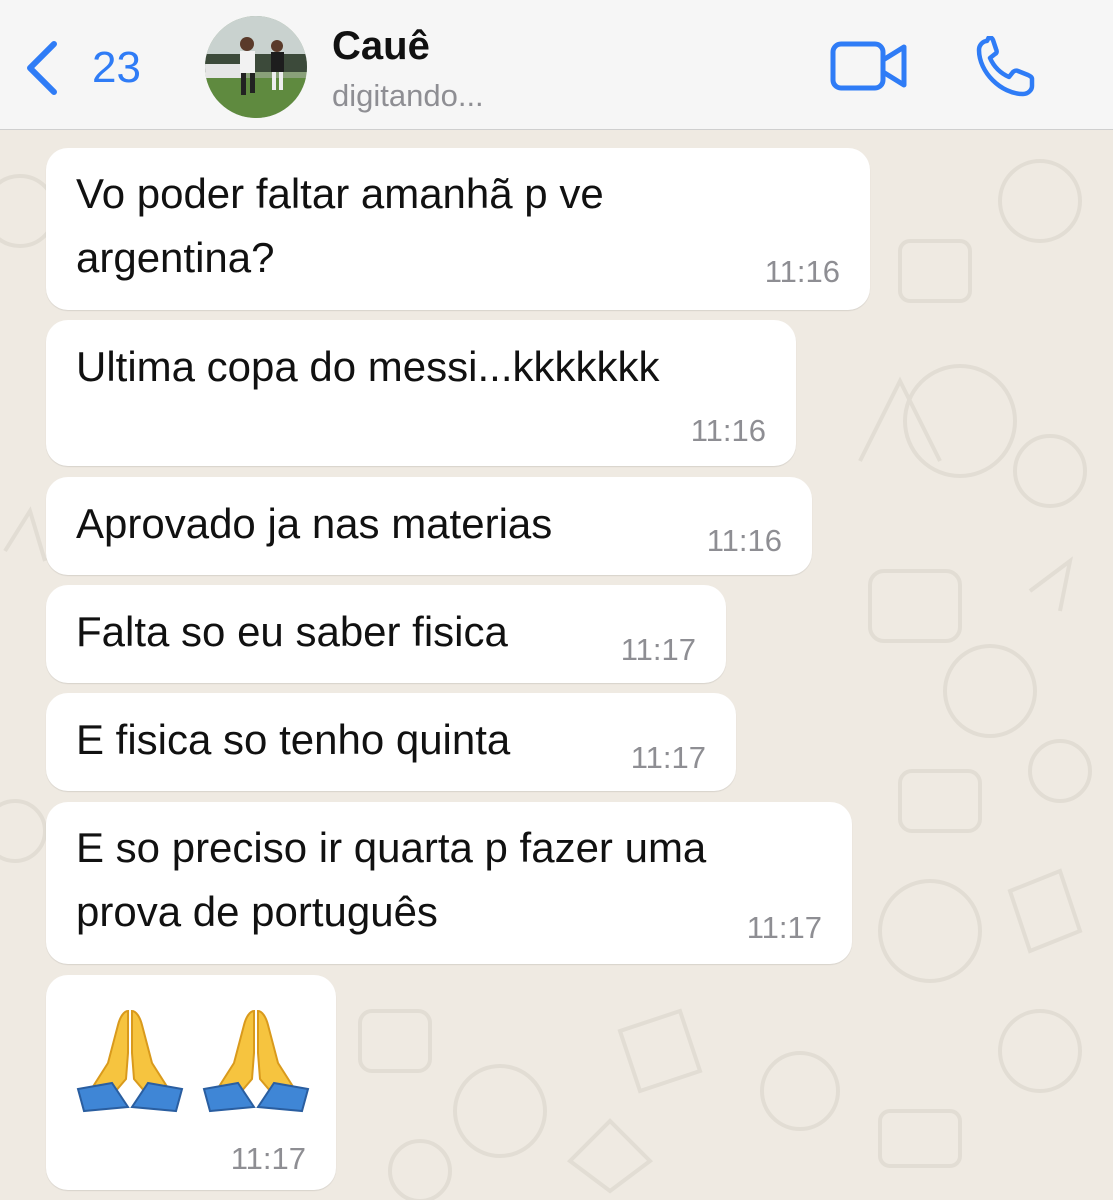  I want to click on message-bubble: Falta so eu saber fisica 11:17, so click(386, 634).